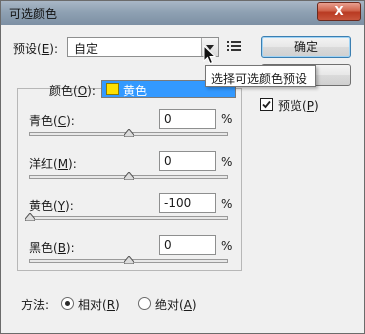  Describe the element at coordinates (168, 119) in the screenshot. I see `cyan-value: 0` at that location.